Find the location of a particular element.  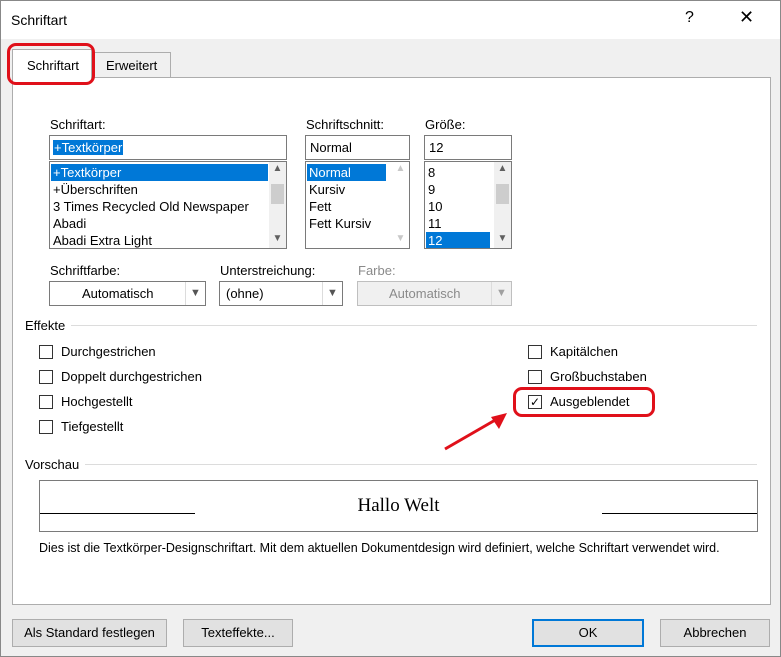

size-list-item: 8 is located at coordinates (430, 172).